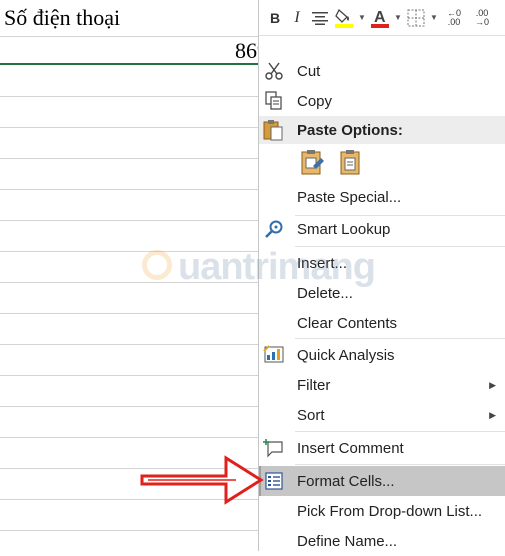 Image resolution: width=505 pixels, height=556 pixels. I want to click on insert-comment-icon, so click(273, 448).